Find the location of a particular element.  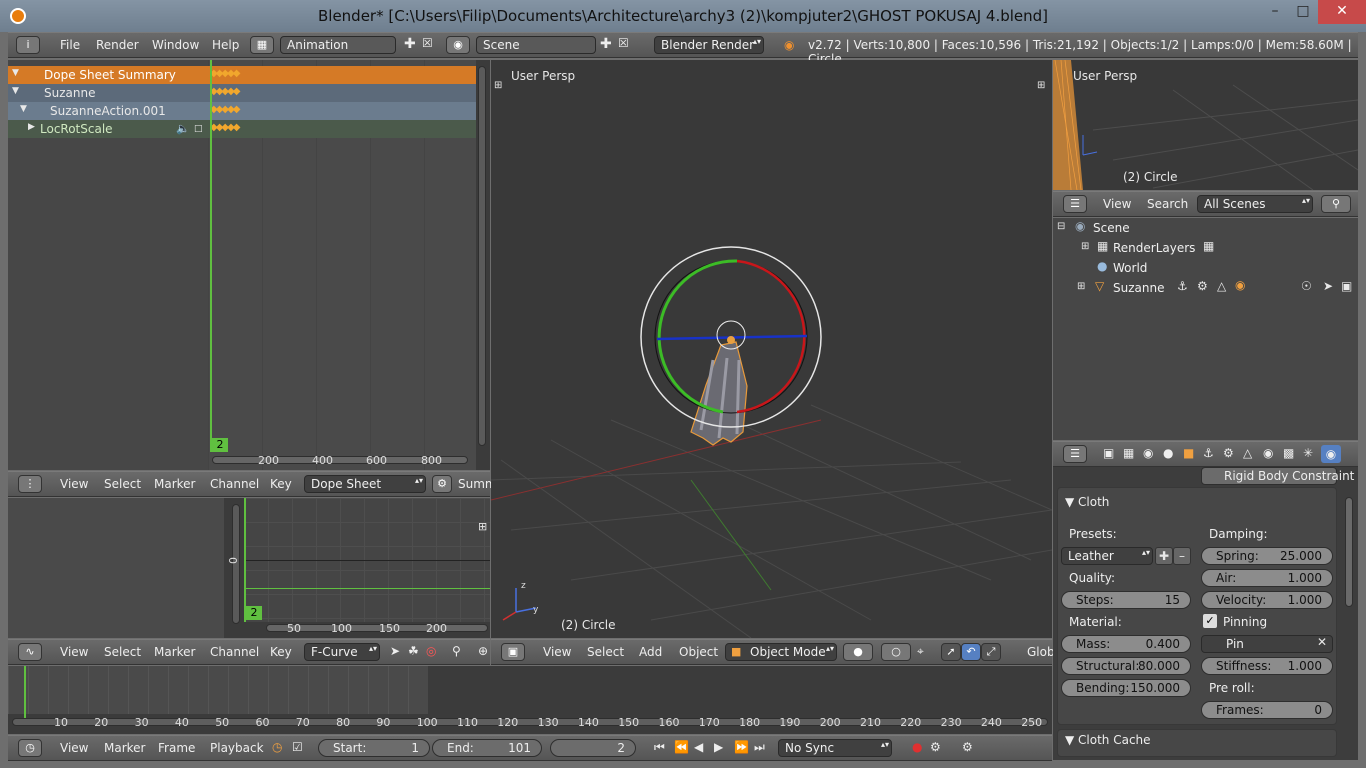

pivot-icon: ⊕ is located at coordinates (483, 651).